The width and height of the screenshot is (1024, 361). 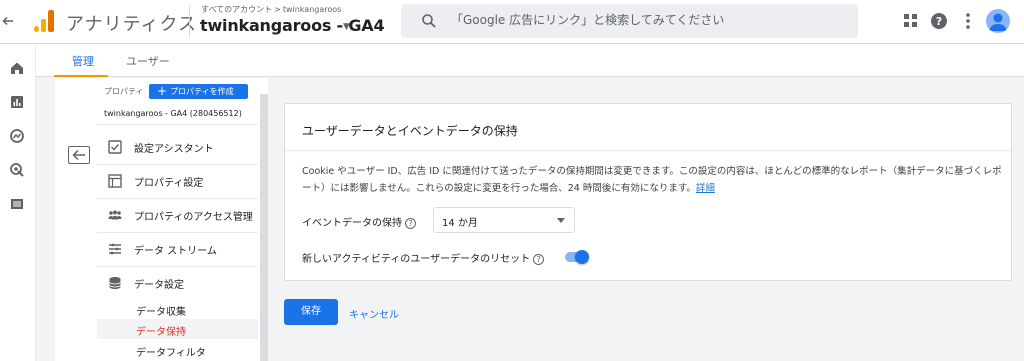 What do you see at coordinates (352, 223) in the screenshot?
I see `event-retention-label: イベントデータの保持` at bounding box center [352, 223].